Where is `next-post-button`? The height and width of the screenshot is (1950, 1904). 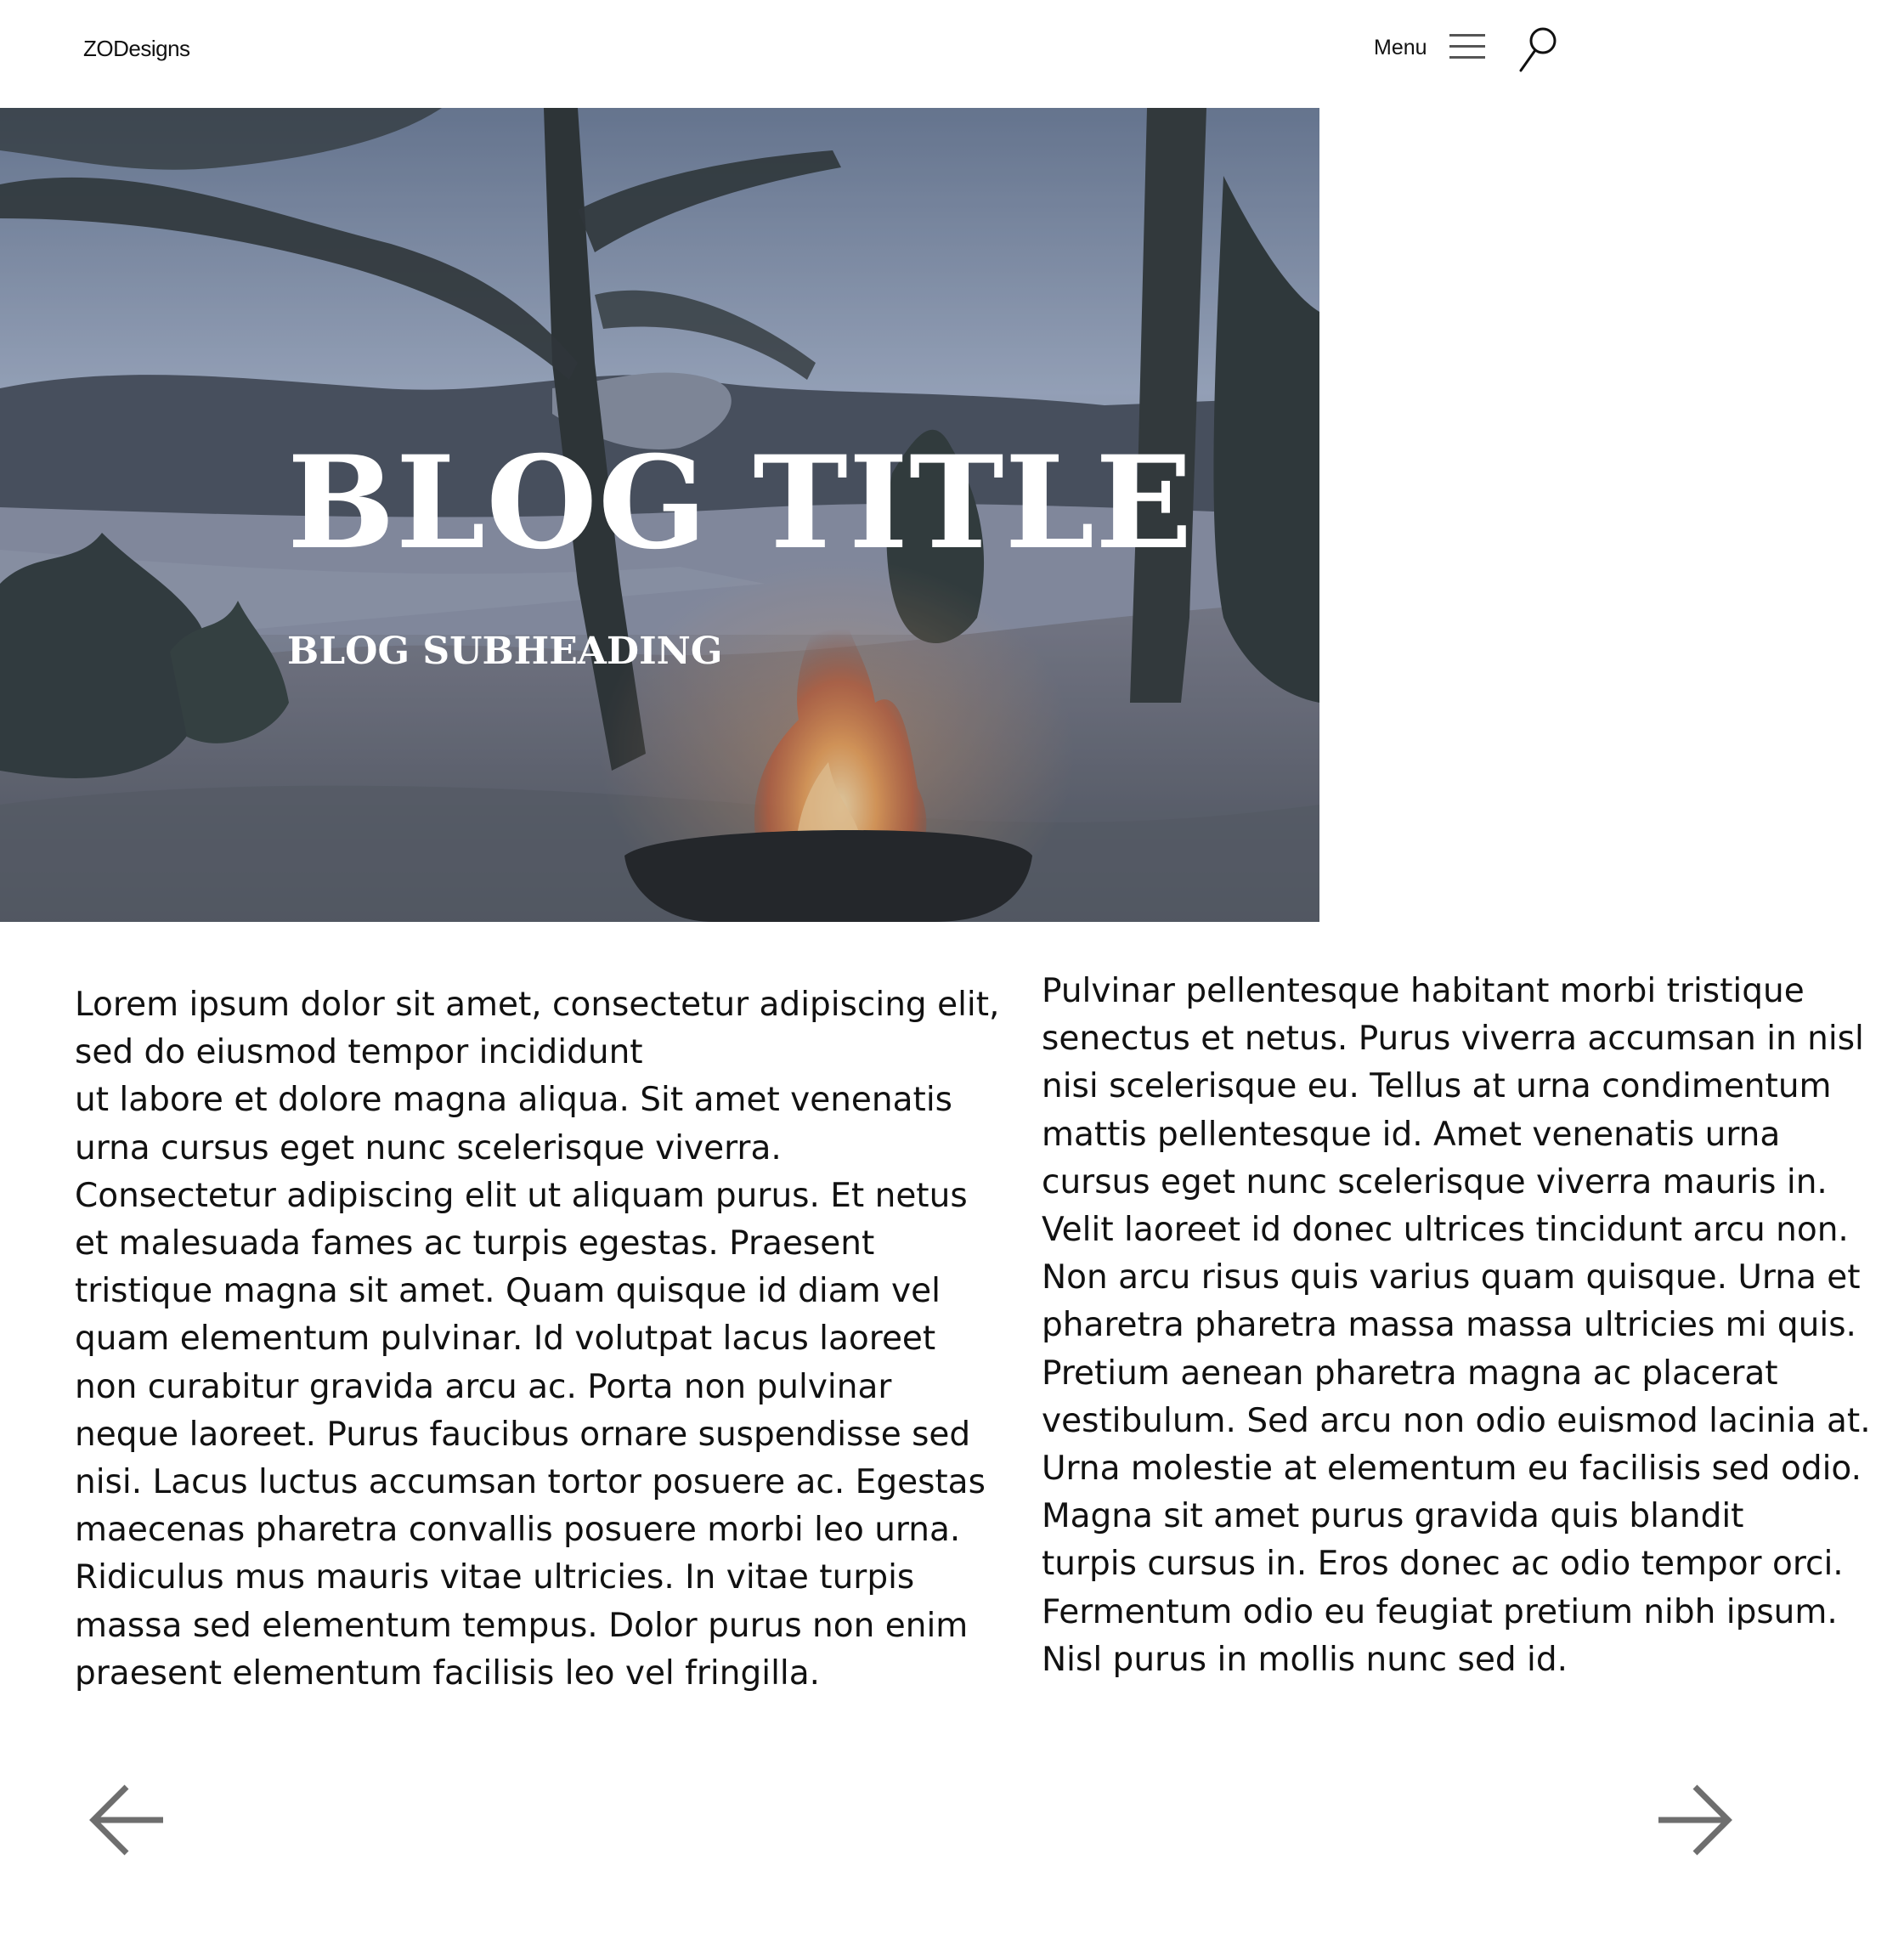 next-post-button is located at coordinates (1695, 1820).